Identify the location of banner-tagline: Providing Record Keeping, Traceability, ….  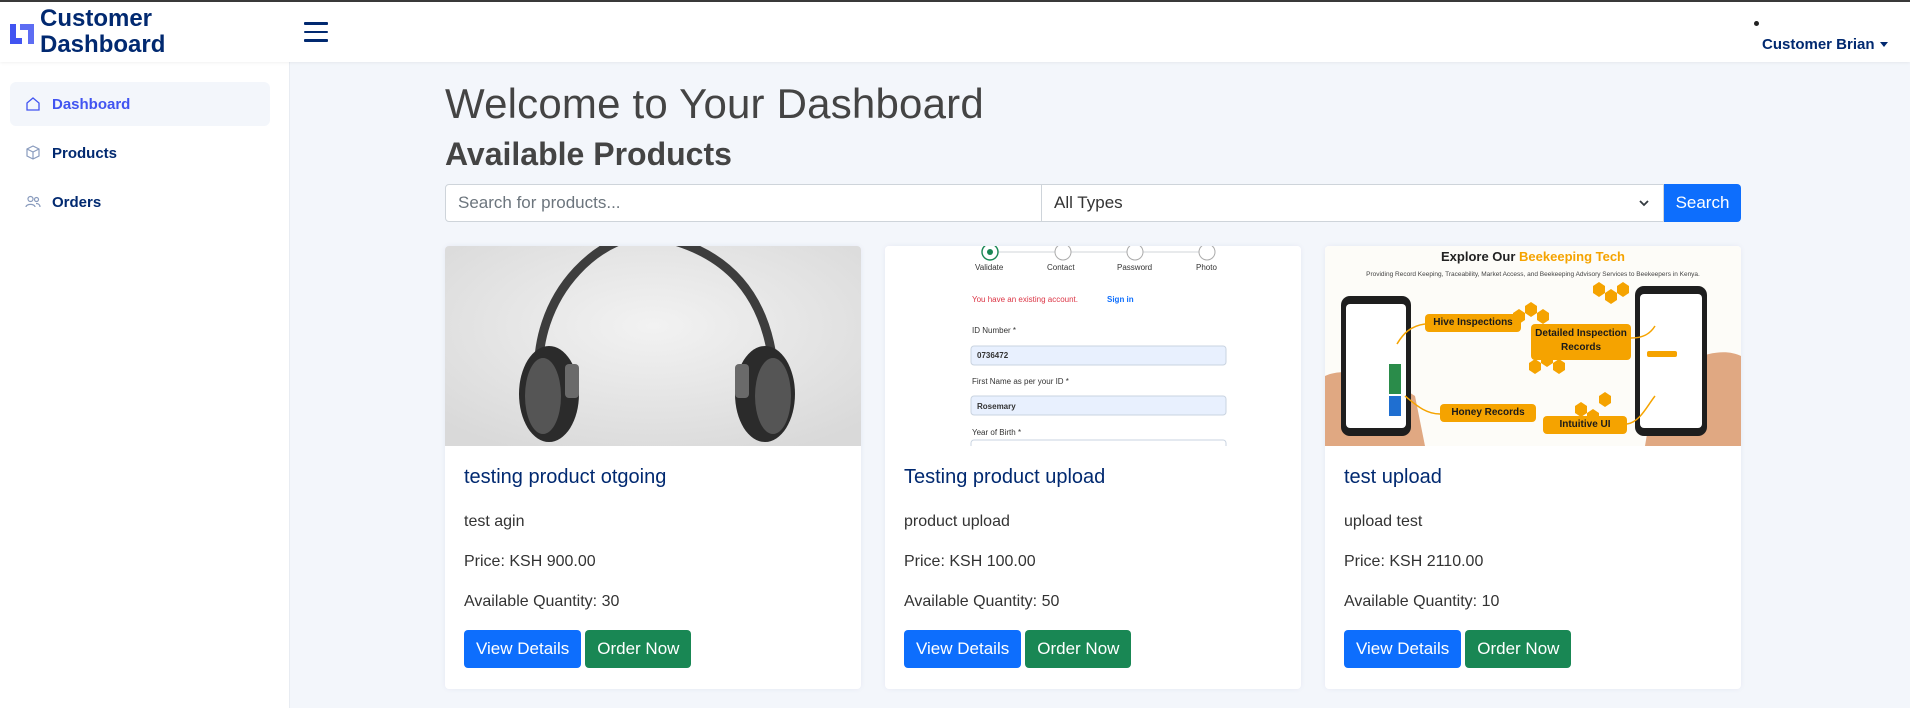
(1533, 274).